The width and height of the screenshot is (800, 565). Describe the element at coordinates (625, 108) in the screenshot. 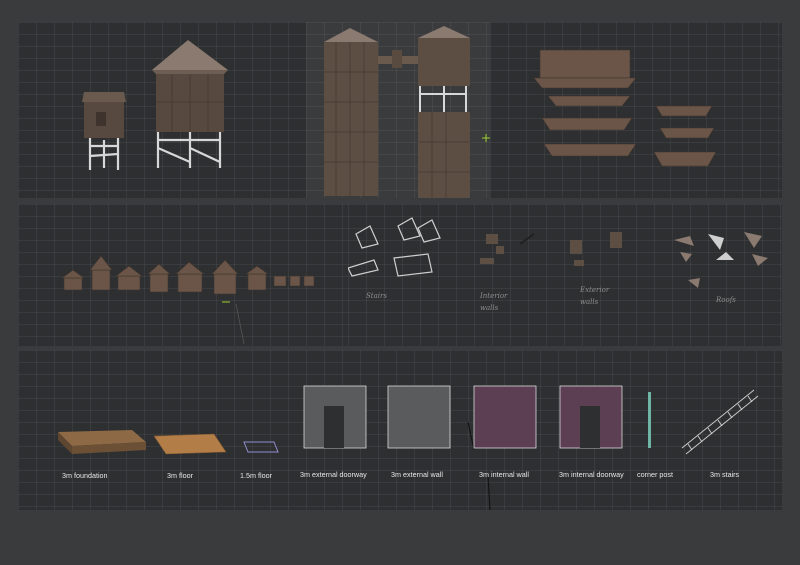

I see `exploded-building-models` at that location.